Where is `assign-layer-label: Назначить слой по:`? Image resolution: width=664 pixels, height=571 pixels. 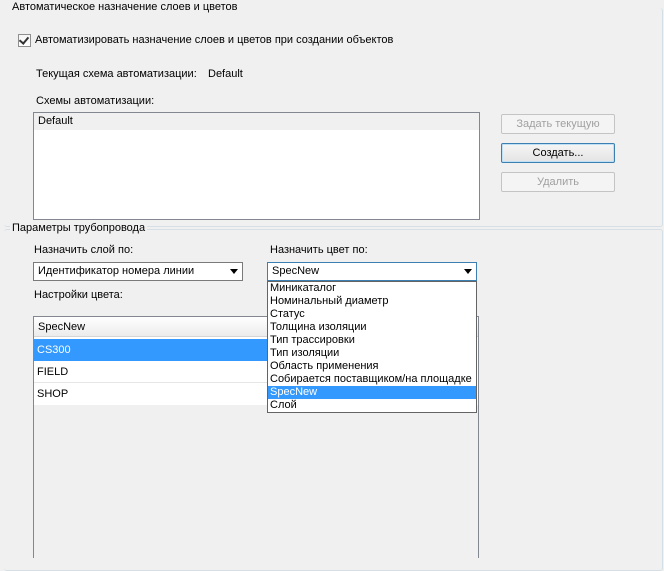 assign-layer-label: Назначить слой по: is located at coordinates (84, 250).